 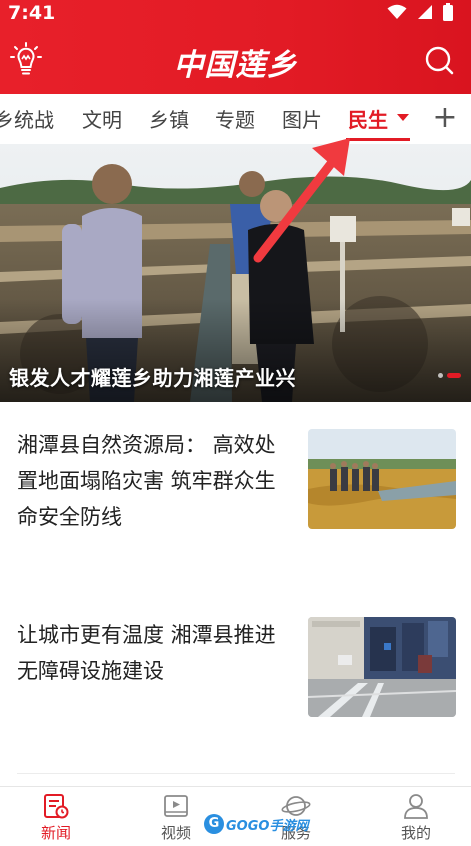 I want to click on add-channel-button: +, so click(x=445, y=118).